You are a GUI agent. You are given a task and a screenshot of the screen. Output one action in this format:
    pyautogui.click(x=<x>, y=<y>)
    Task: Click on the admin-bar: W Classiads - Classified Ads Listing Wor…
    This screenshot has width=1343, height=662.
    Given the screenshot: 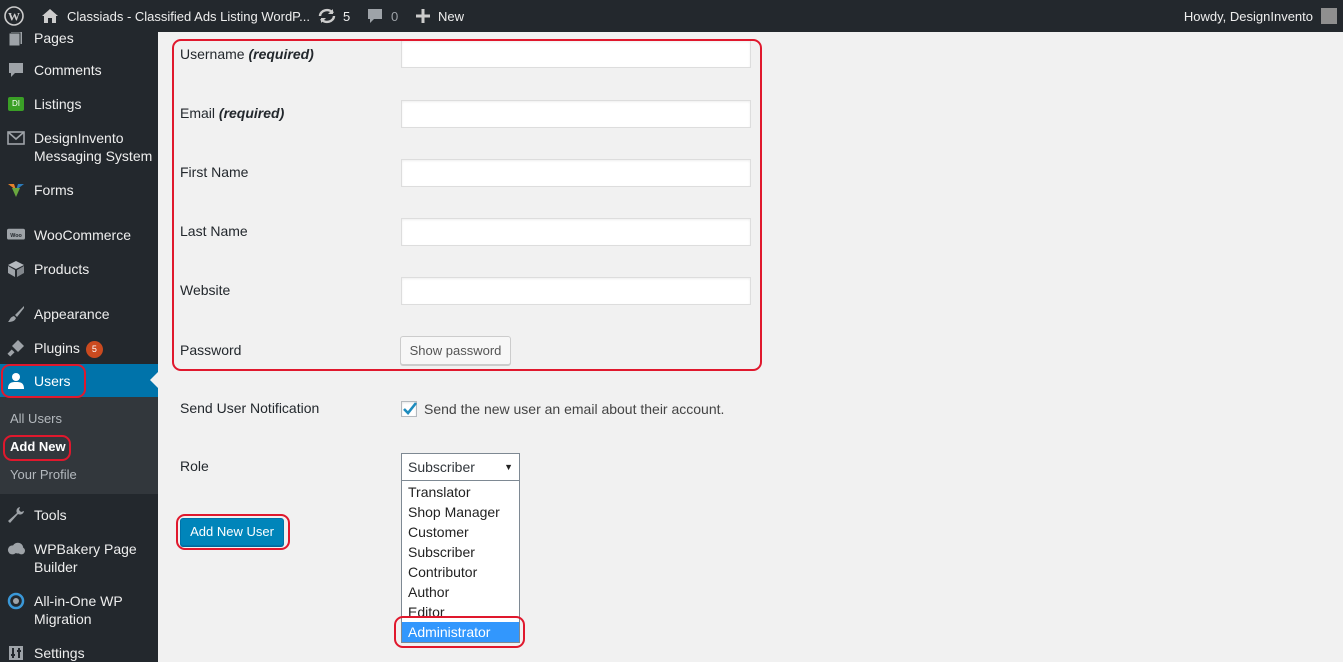 What is the action you would take?
    pyautogui.click(x=671, y=16)
    